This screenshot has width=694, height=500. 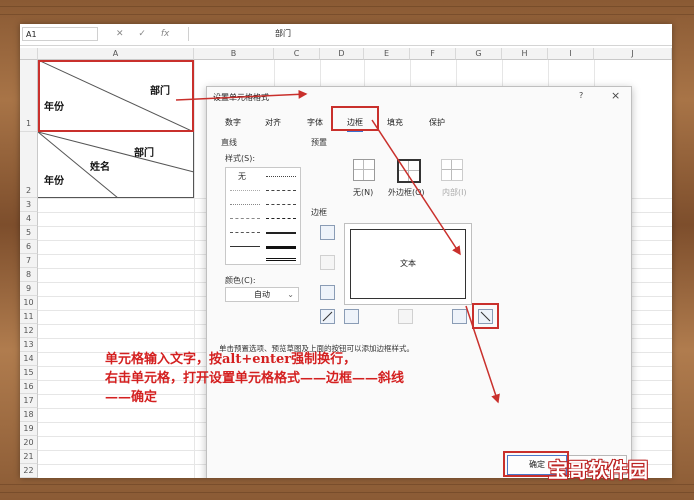 I want to click on row-header-20: 20, so click(x=29, y=443).